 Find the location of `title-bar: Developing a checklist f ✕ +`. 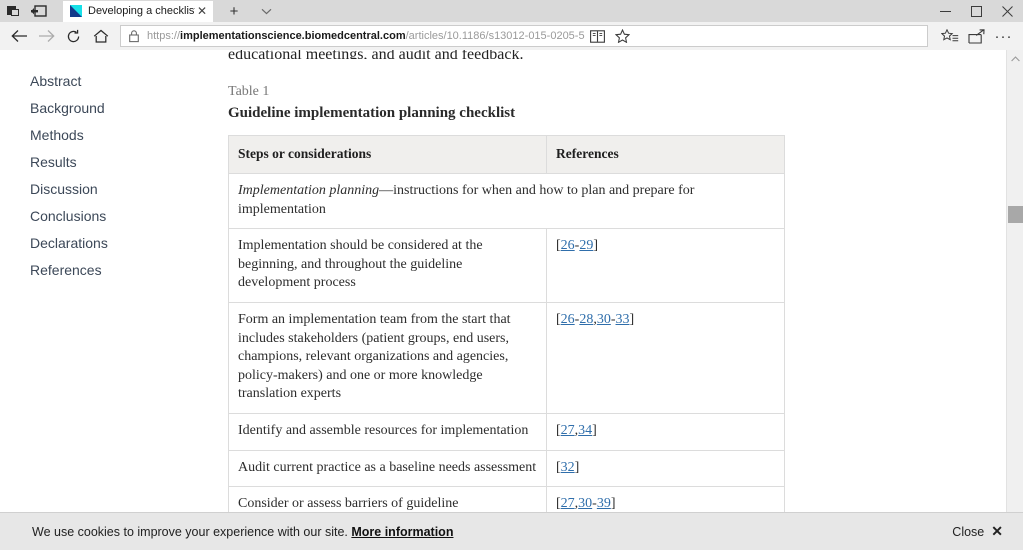

title-bar: Developing a checklist f ✕ + is located at coordinates (511, 11).